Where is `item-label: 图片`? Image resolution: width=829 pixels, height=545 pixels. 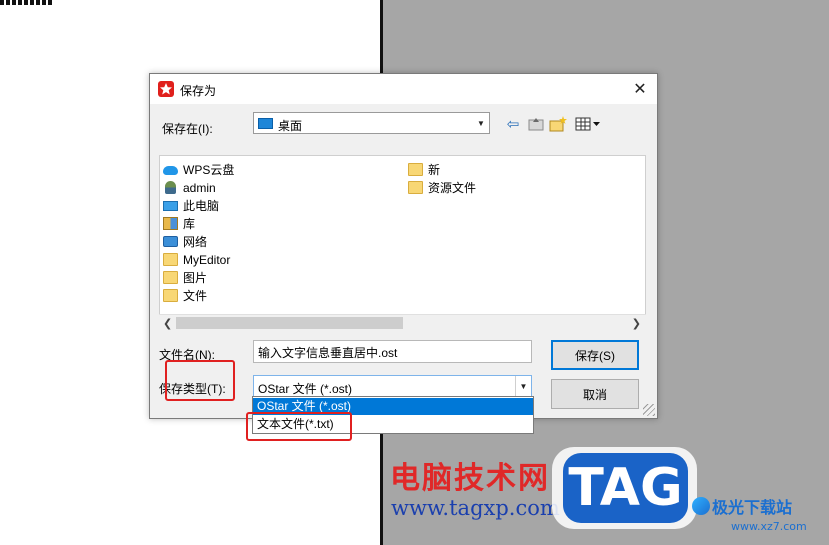
item-label: 图片 is located at coordinates (195, 278).